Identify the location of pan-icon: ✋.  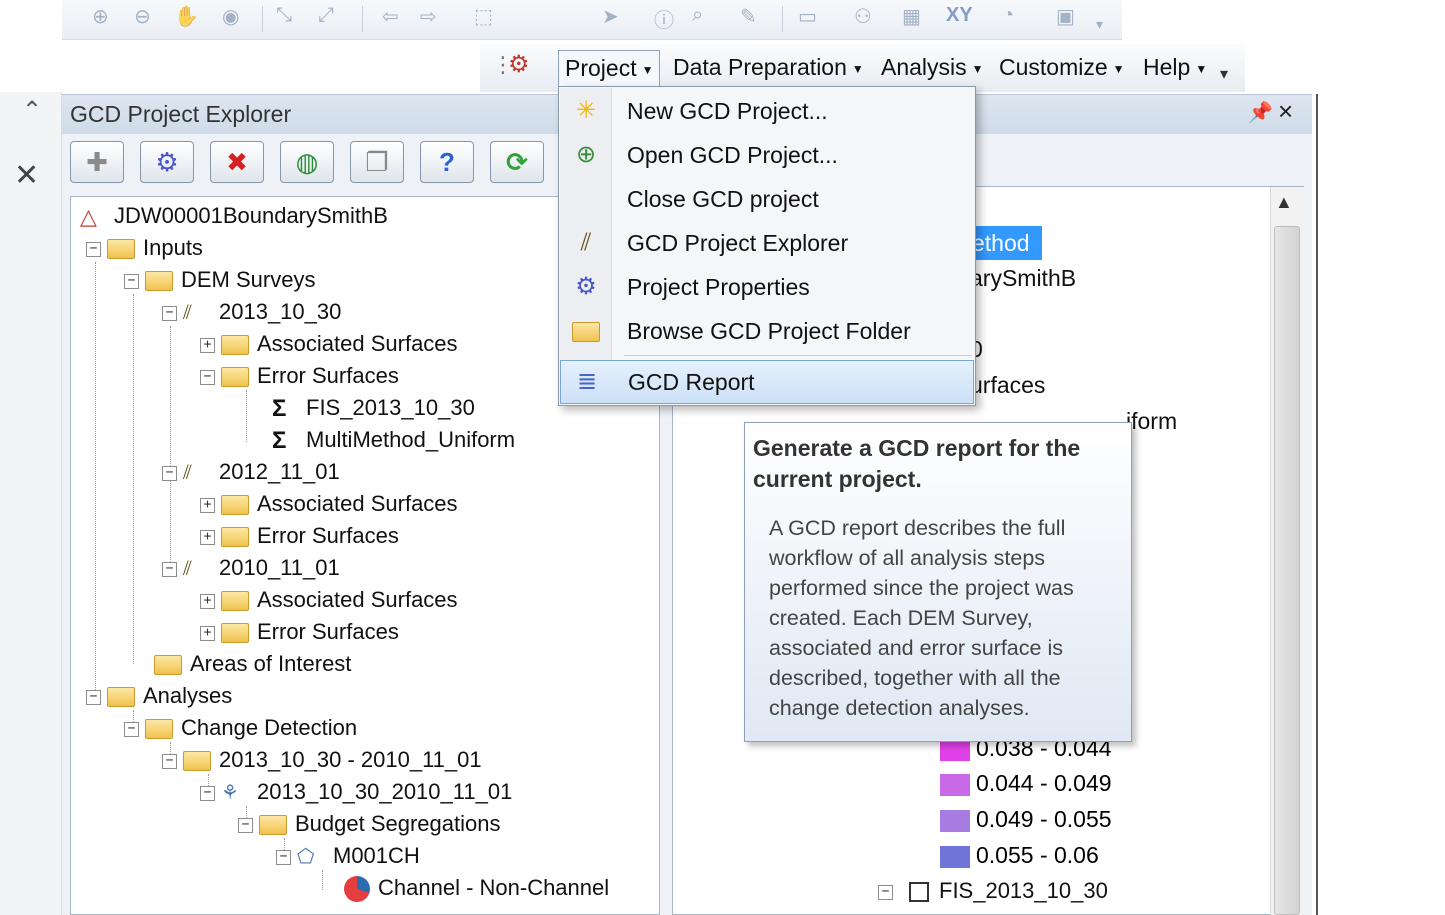
(186, 16).